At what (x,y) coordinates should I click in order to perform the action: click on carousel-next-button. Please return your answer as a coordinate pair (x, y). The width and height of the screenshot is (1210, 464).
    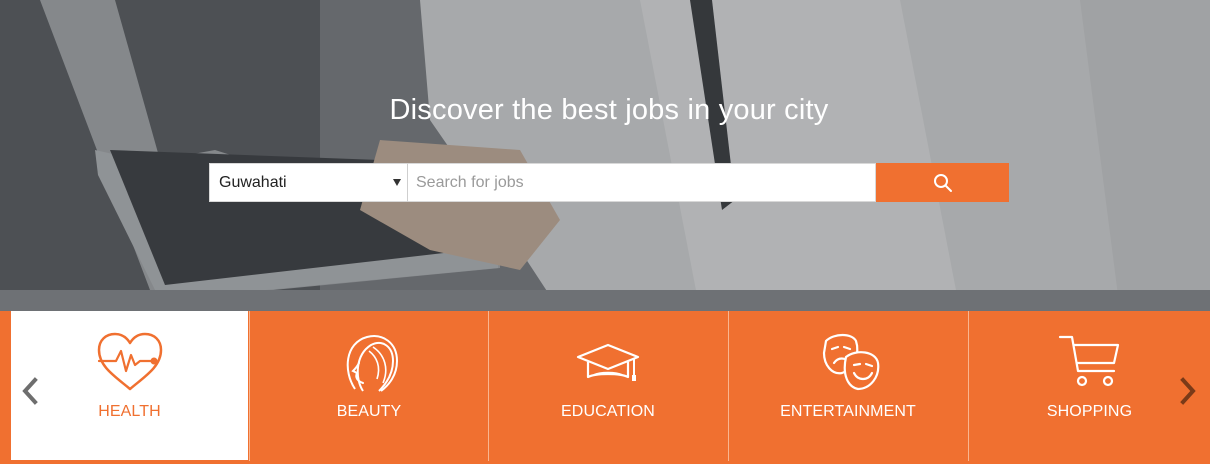
    Looking at the image, I should click on (1188, 391).